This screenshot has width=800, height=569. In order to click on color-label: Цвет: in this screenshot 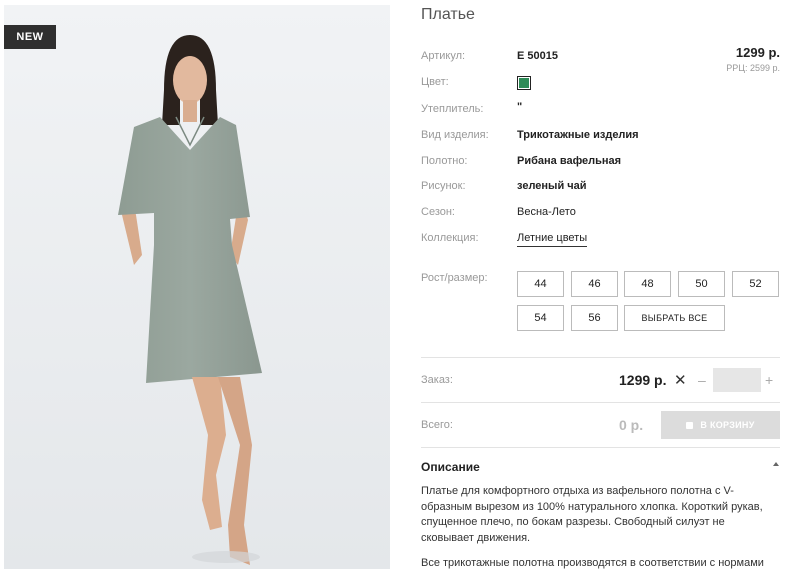, I will do `click(435, 82)`.